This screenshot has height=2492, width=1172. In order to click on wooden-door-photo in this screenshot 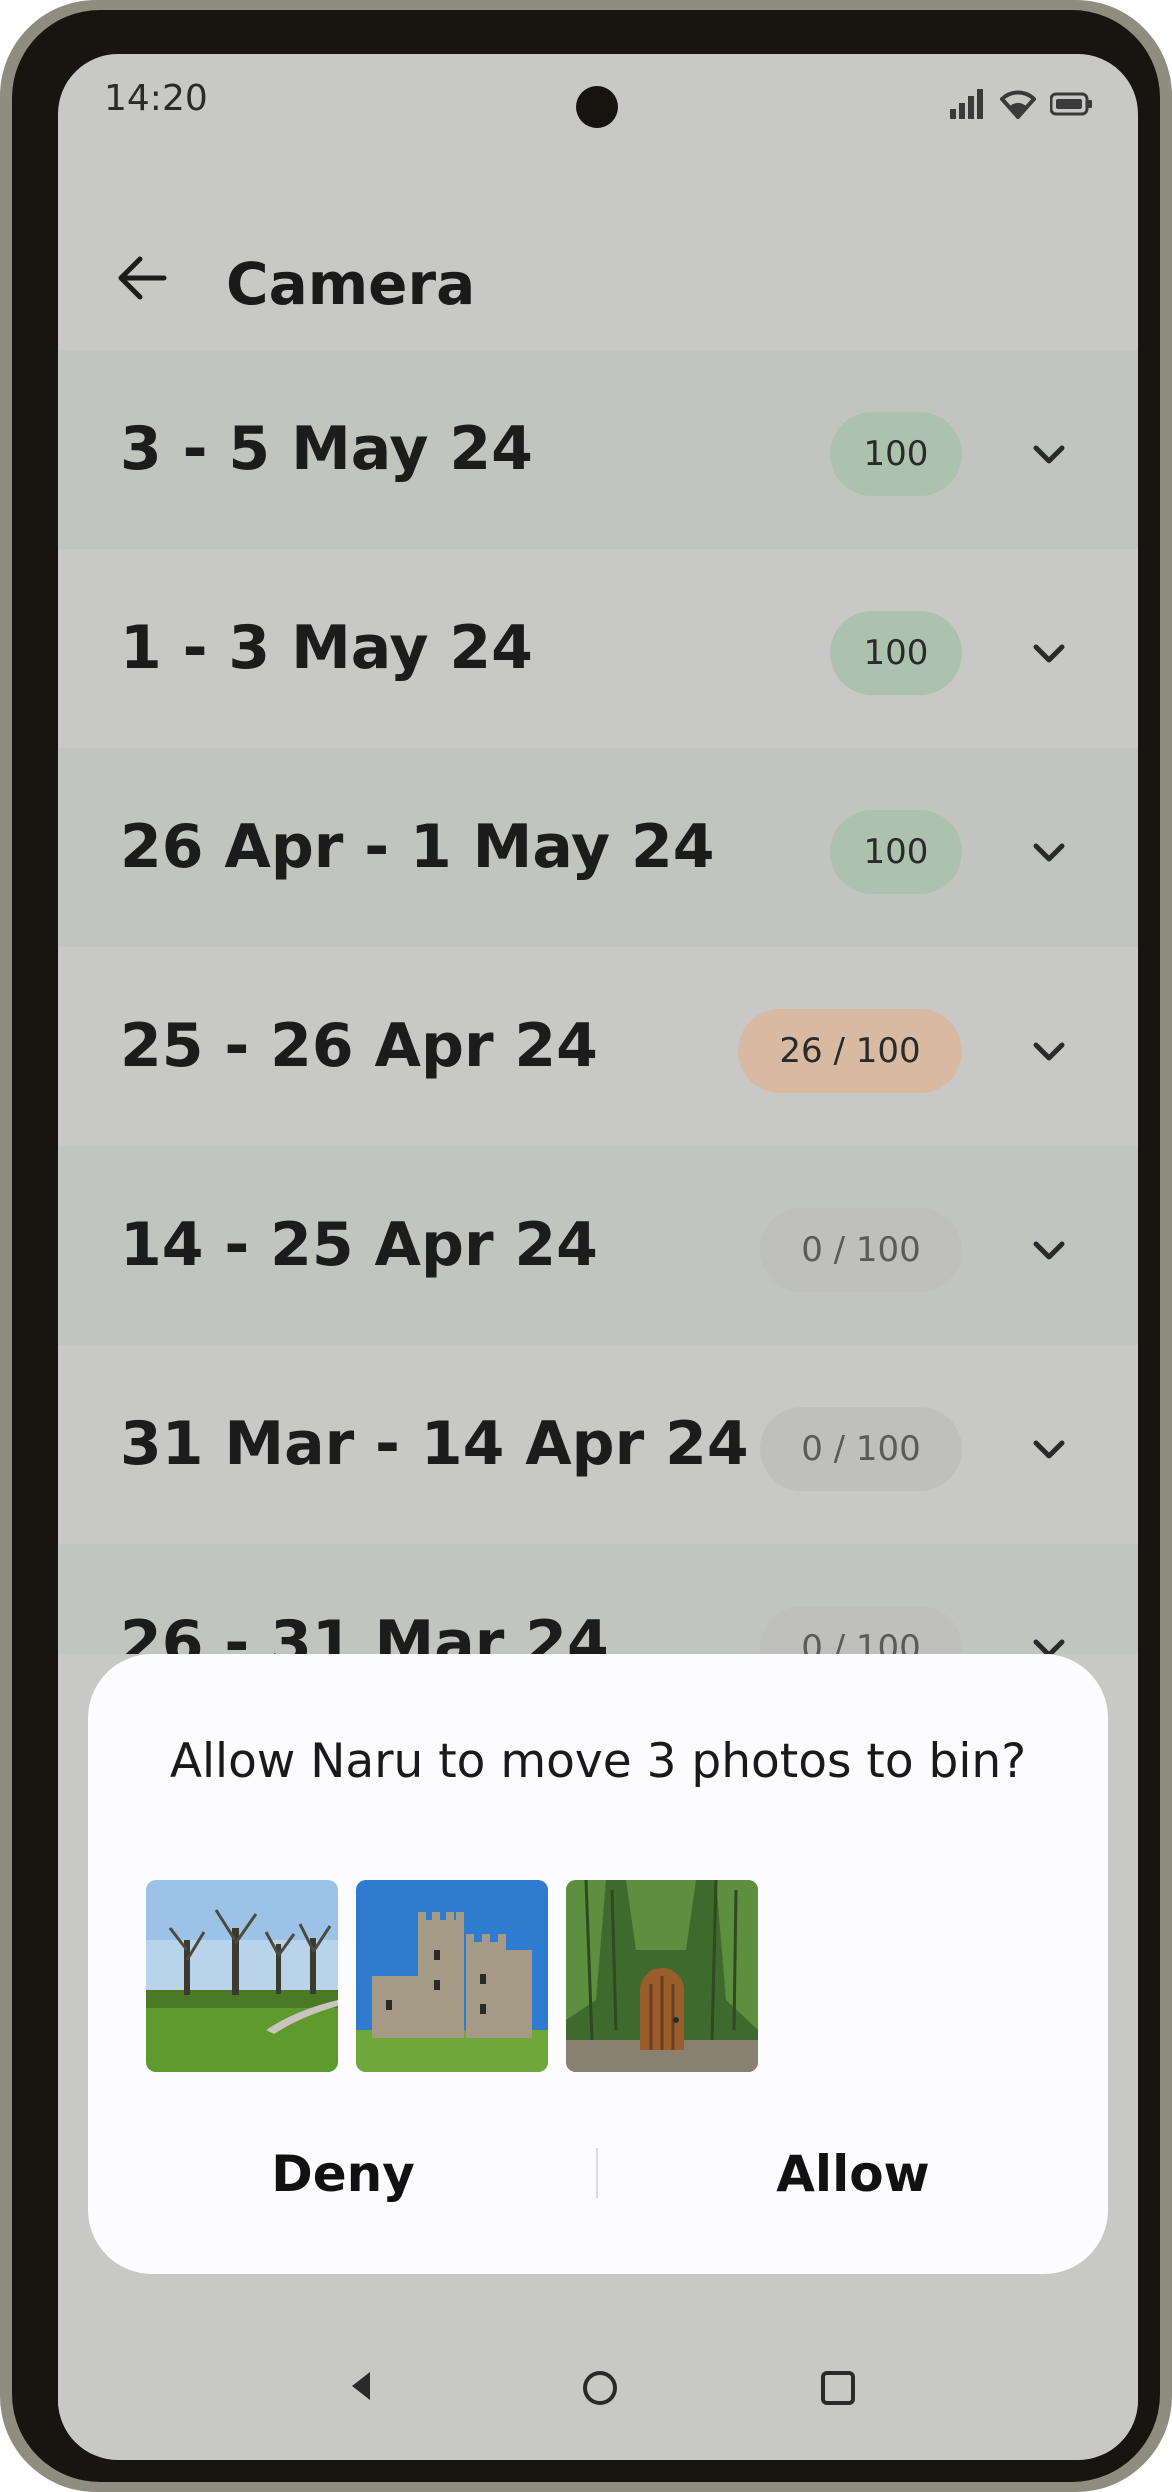, I will do `click(662, 1976)`.